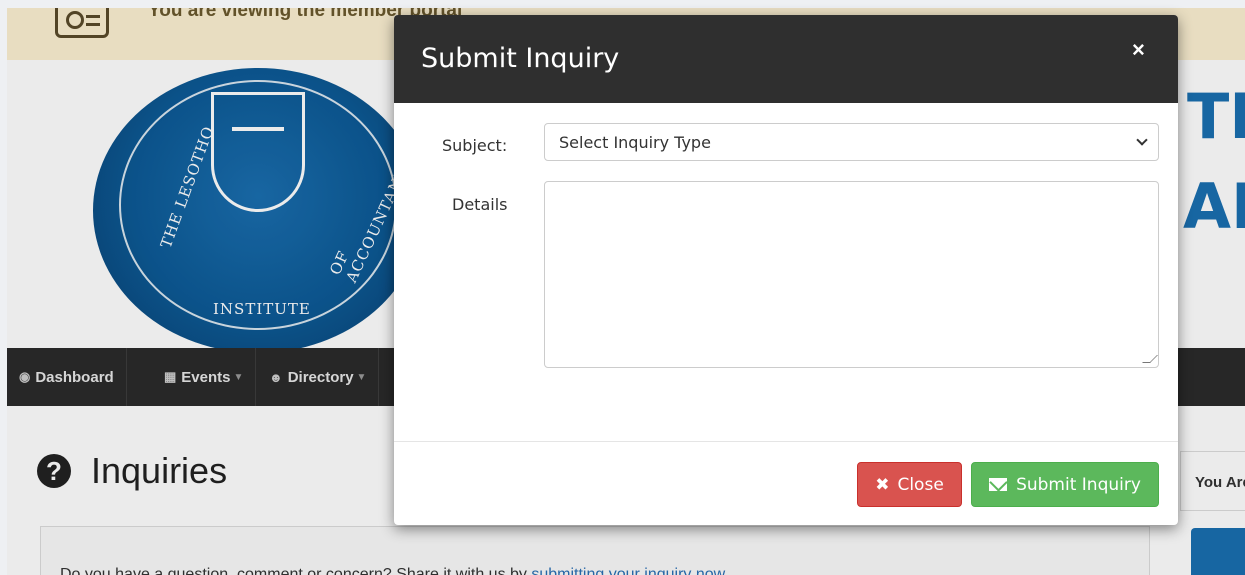 This screenshot has height=575, width=1245. What do you see at coordinates (622, 4) in the screenshot?
I see `window-frame-top` at bounding box center [622, 4].